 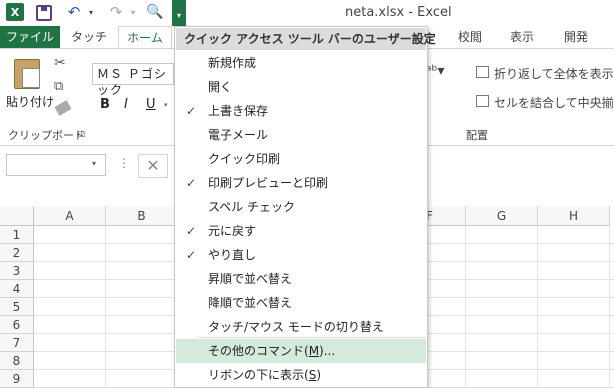 I want to click on excel-logo-icon: X, so click(x=15, y=12).